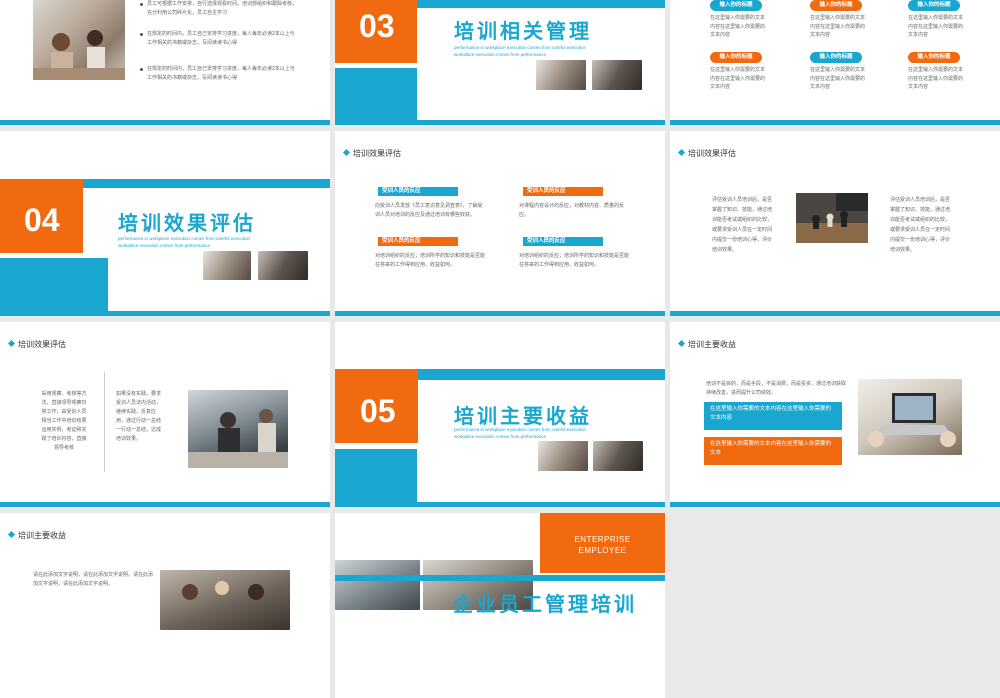 Image resolution: width=1000 pixels, height=698 pixels. Describe the element at coordinates (500, 605) in the screenshot. I see `slide-thumbnail-11: ENTERPRISE EMPLOYEE 企业员工管理培训` at that location.